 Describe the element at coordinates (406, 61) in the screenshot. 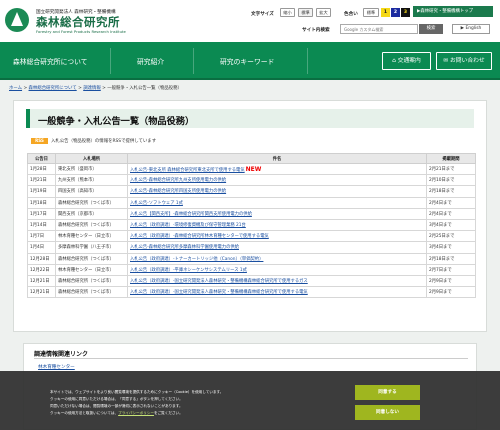

I see `access-button: ⌂ 交通案内` at that location.